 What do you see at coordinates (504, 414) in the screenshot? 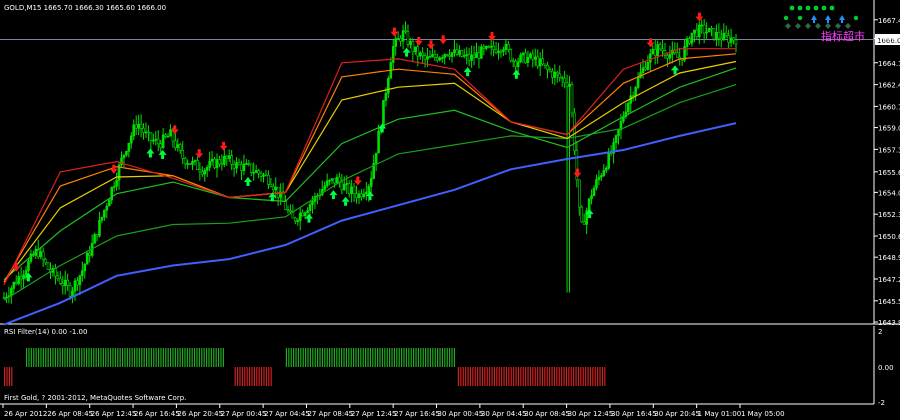
I see `time-tick-label: 30 Apr 04:45` at bounding box center [504, 414].